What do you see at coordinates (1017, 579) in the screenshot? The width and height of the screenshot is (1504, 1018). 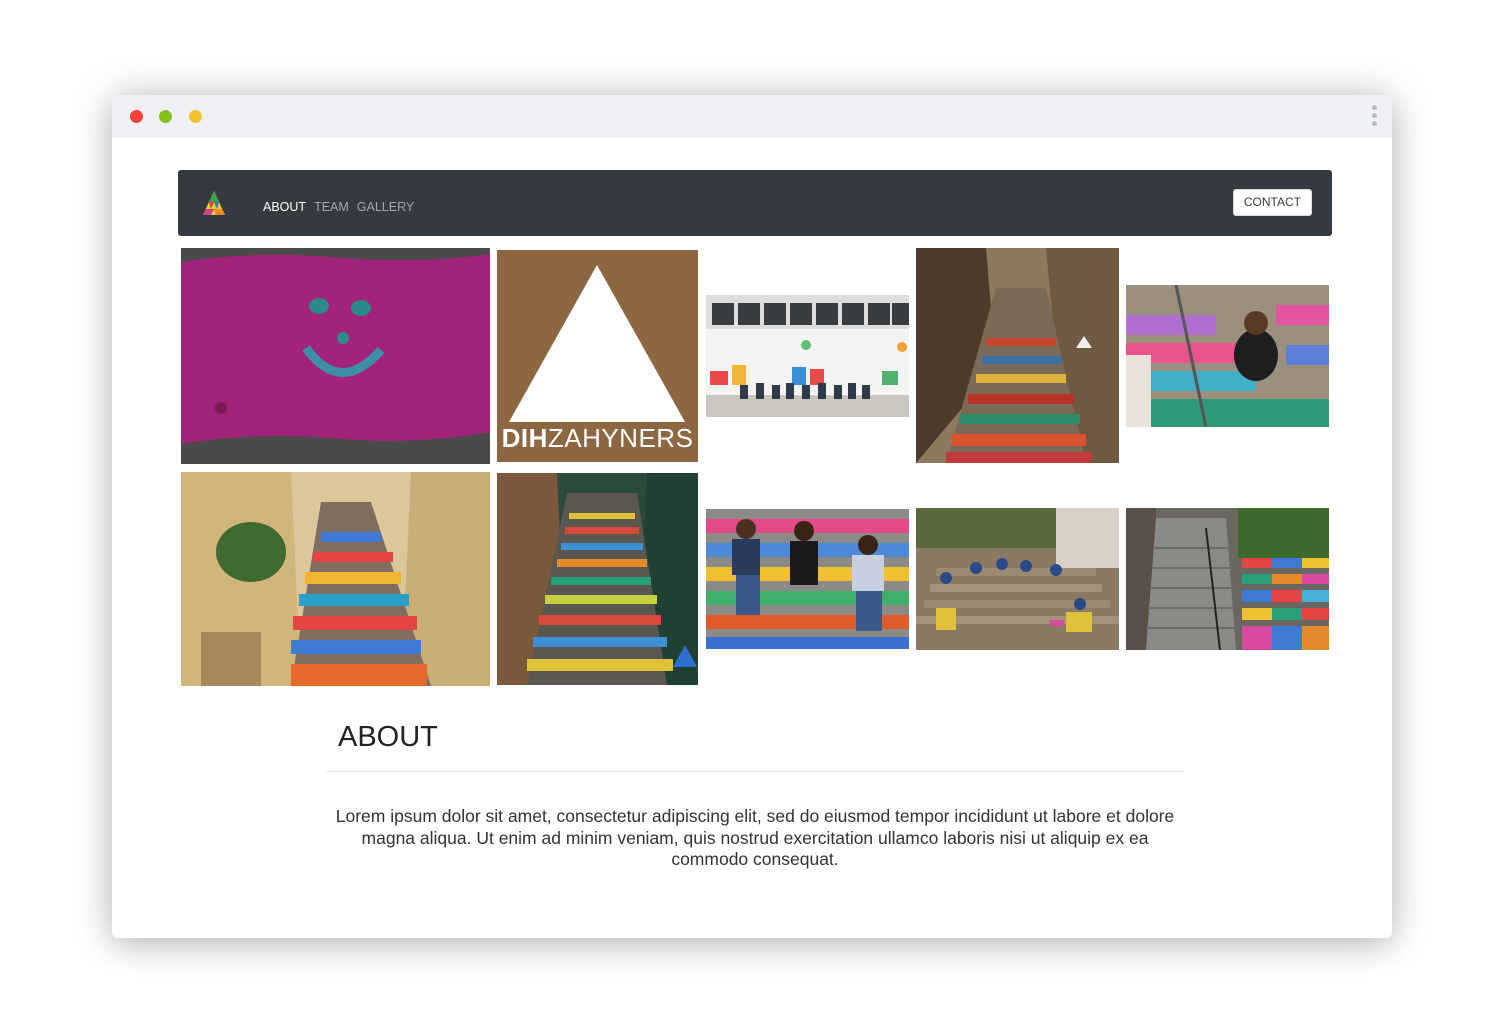 I see `gallery-photo-volunteers-painting` at bounding box center [1017, 579].